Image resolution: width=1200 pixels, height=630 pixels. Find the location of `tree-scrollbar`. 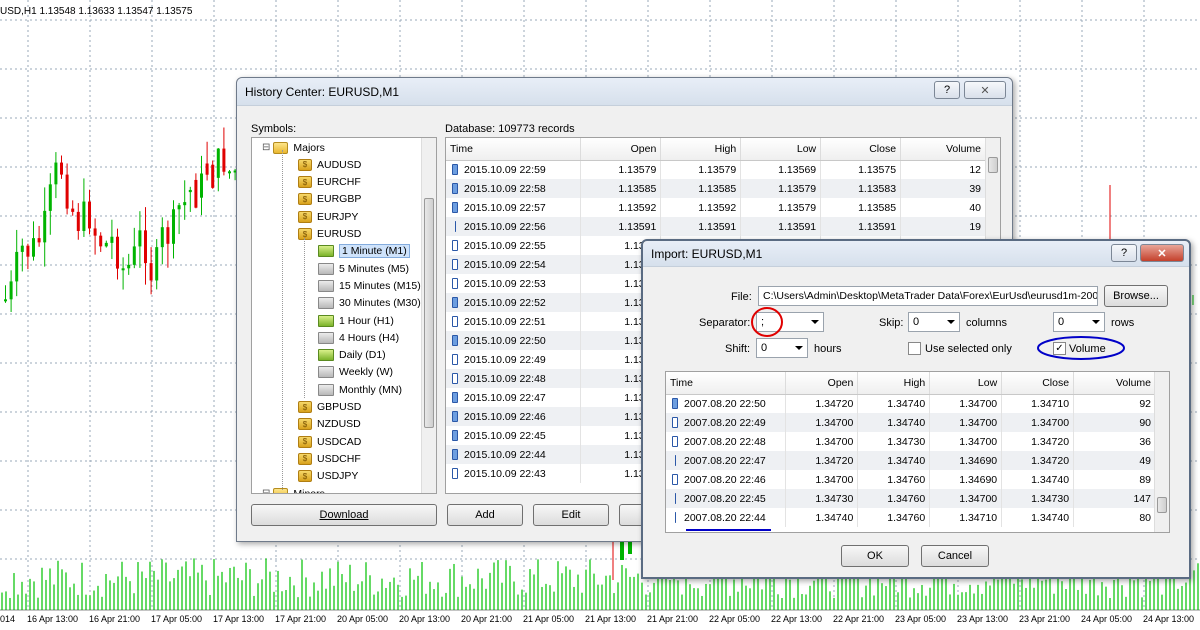

tree-scrollbar is located at coordinates (428, 315).